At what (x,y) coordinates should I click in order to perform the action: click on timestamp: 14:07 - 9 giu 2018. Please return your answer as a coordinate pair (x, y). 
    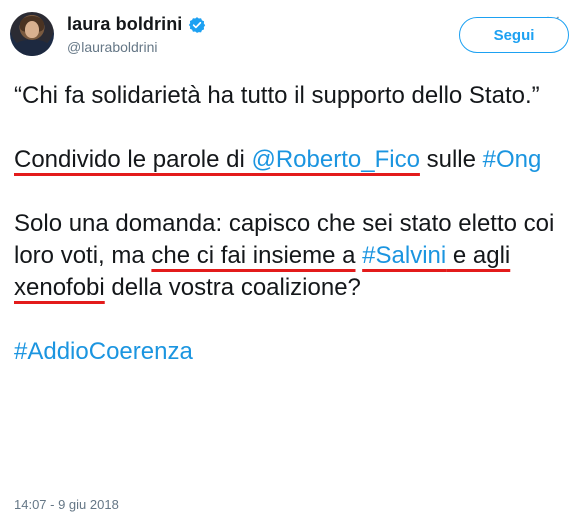
    Looking at the image, I should click on (66, 504).